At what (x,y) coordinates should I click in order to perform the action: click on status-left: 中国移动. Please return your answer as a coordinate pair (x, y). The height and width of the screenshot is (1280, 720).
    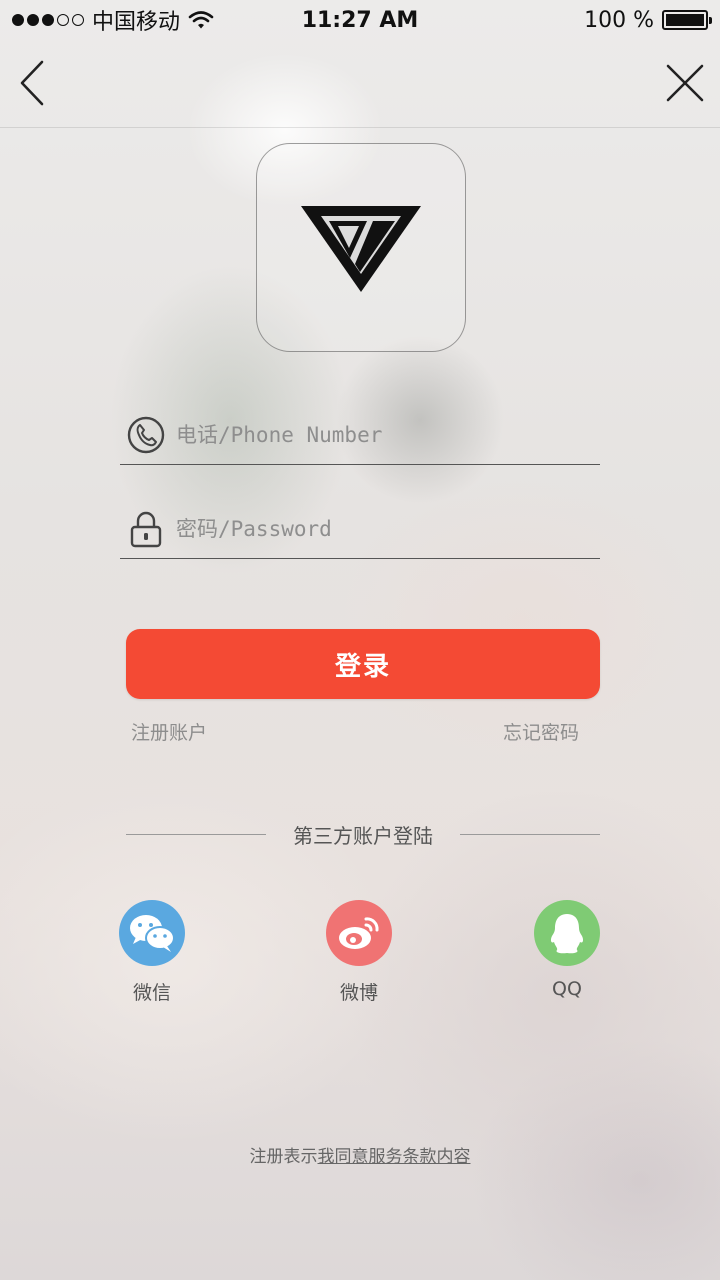
    Looking at the image, I should click on (113, 20).